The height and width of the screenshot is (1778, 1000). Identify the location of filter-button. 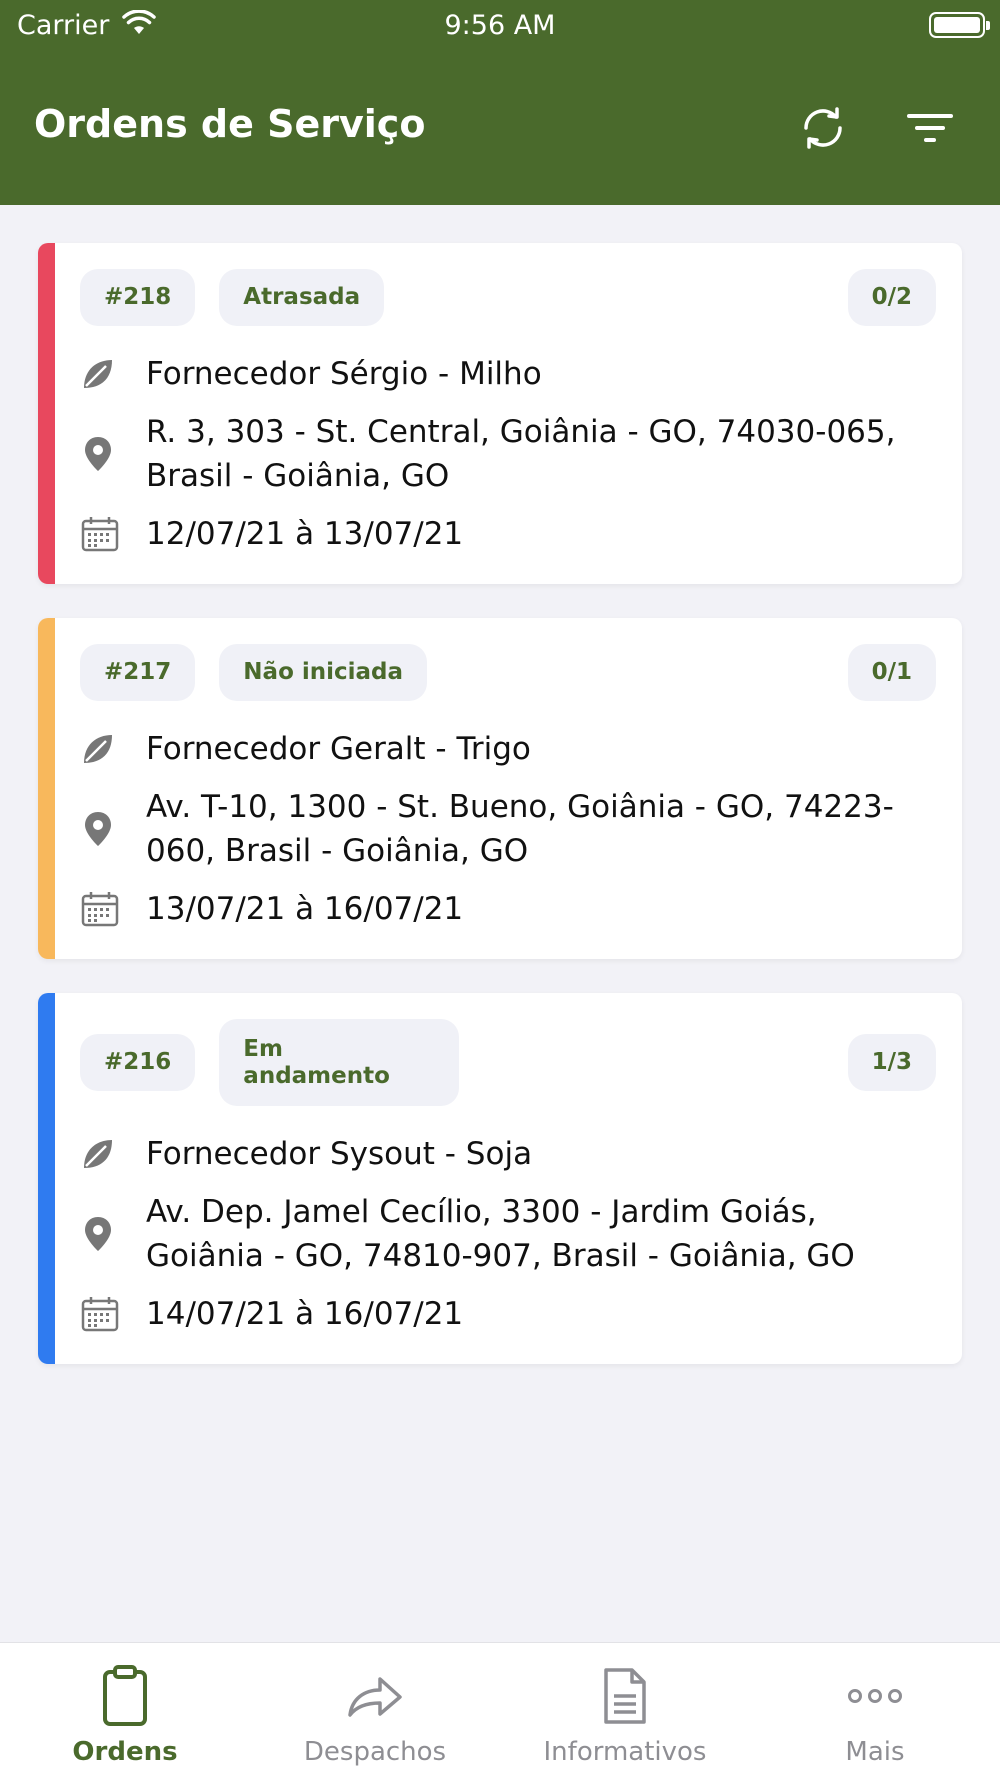
(930, 128).